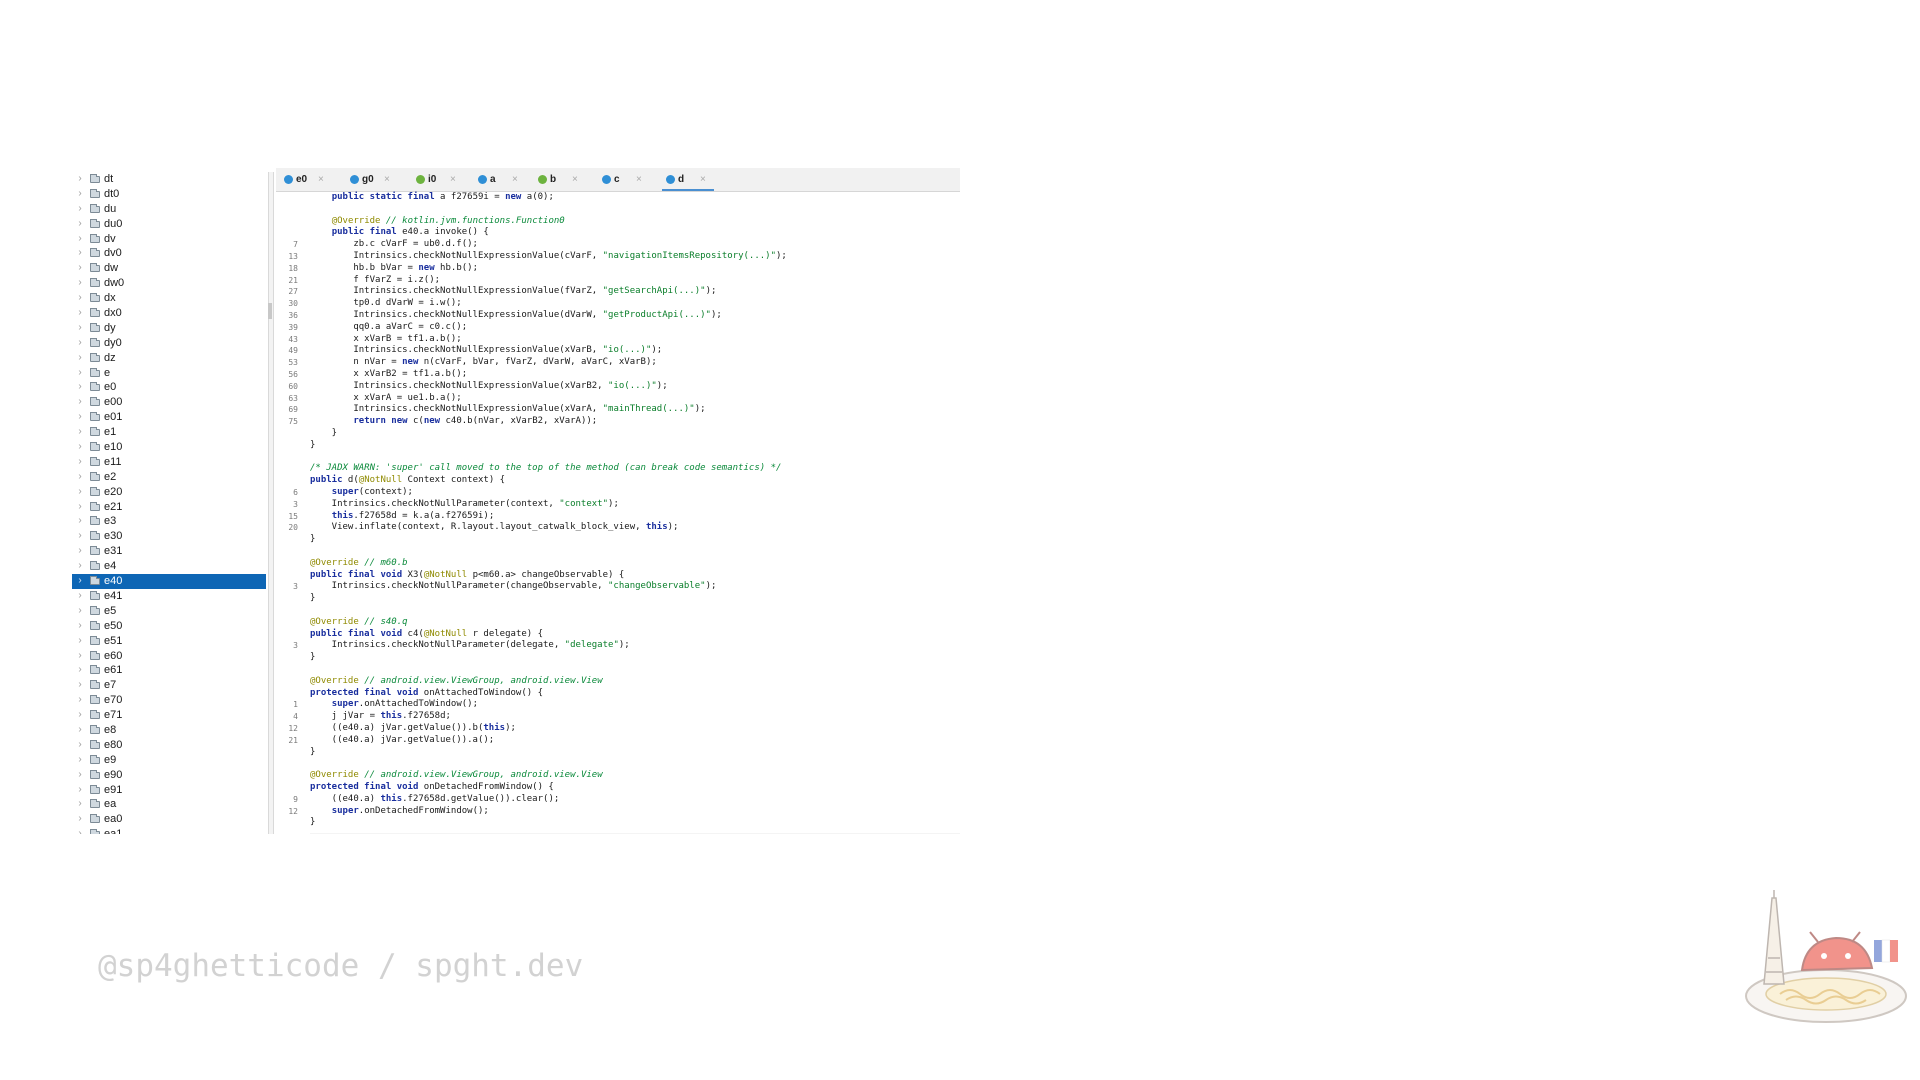 The image size is (1920, 1080). I want to click on tree-item-e4: › e4, so click(169, 566).